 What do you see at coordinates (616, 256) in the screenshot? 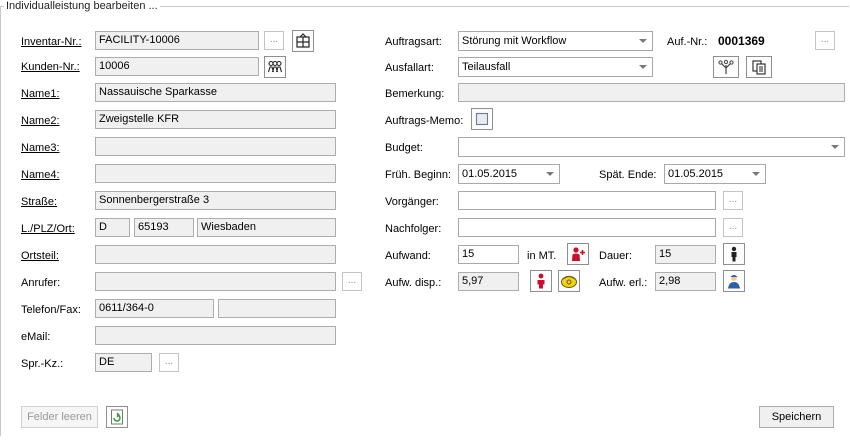
I see `dauer-label: Dauer:` at bounding box center [616, 256].